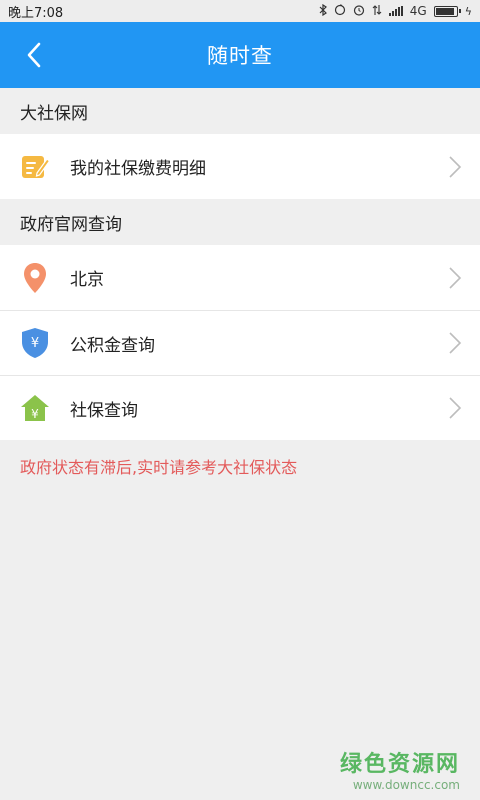 The height and width of the screenshot is (800, 480). I want to click on edit-note-icon, so click(35, 167).